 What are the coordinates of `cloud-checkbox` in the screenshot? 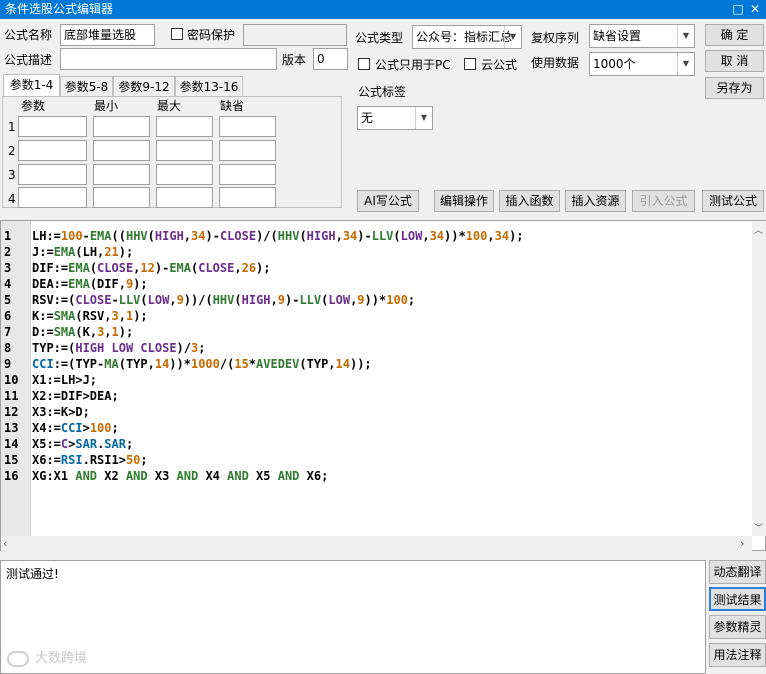 It's located at (470, 64).